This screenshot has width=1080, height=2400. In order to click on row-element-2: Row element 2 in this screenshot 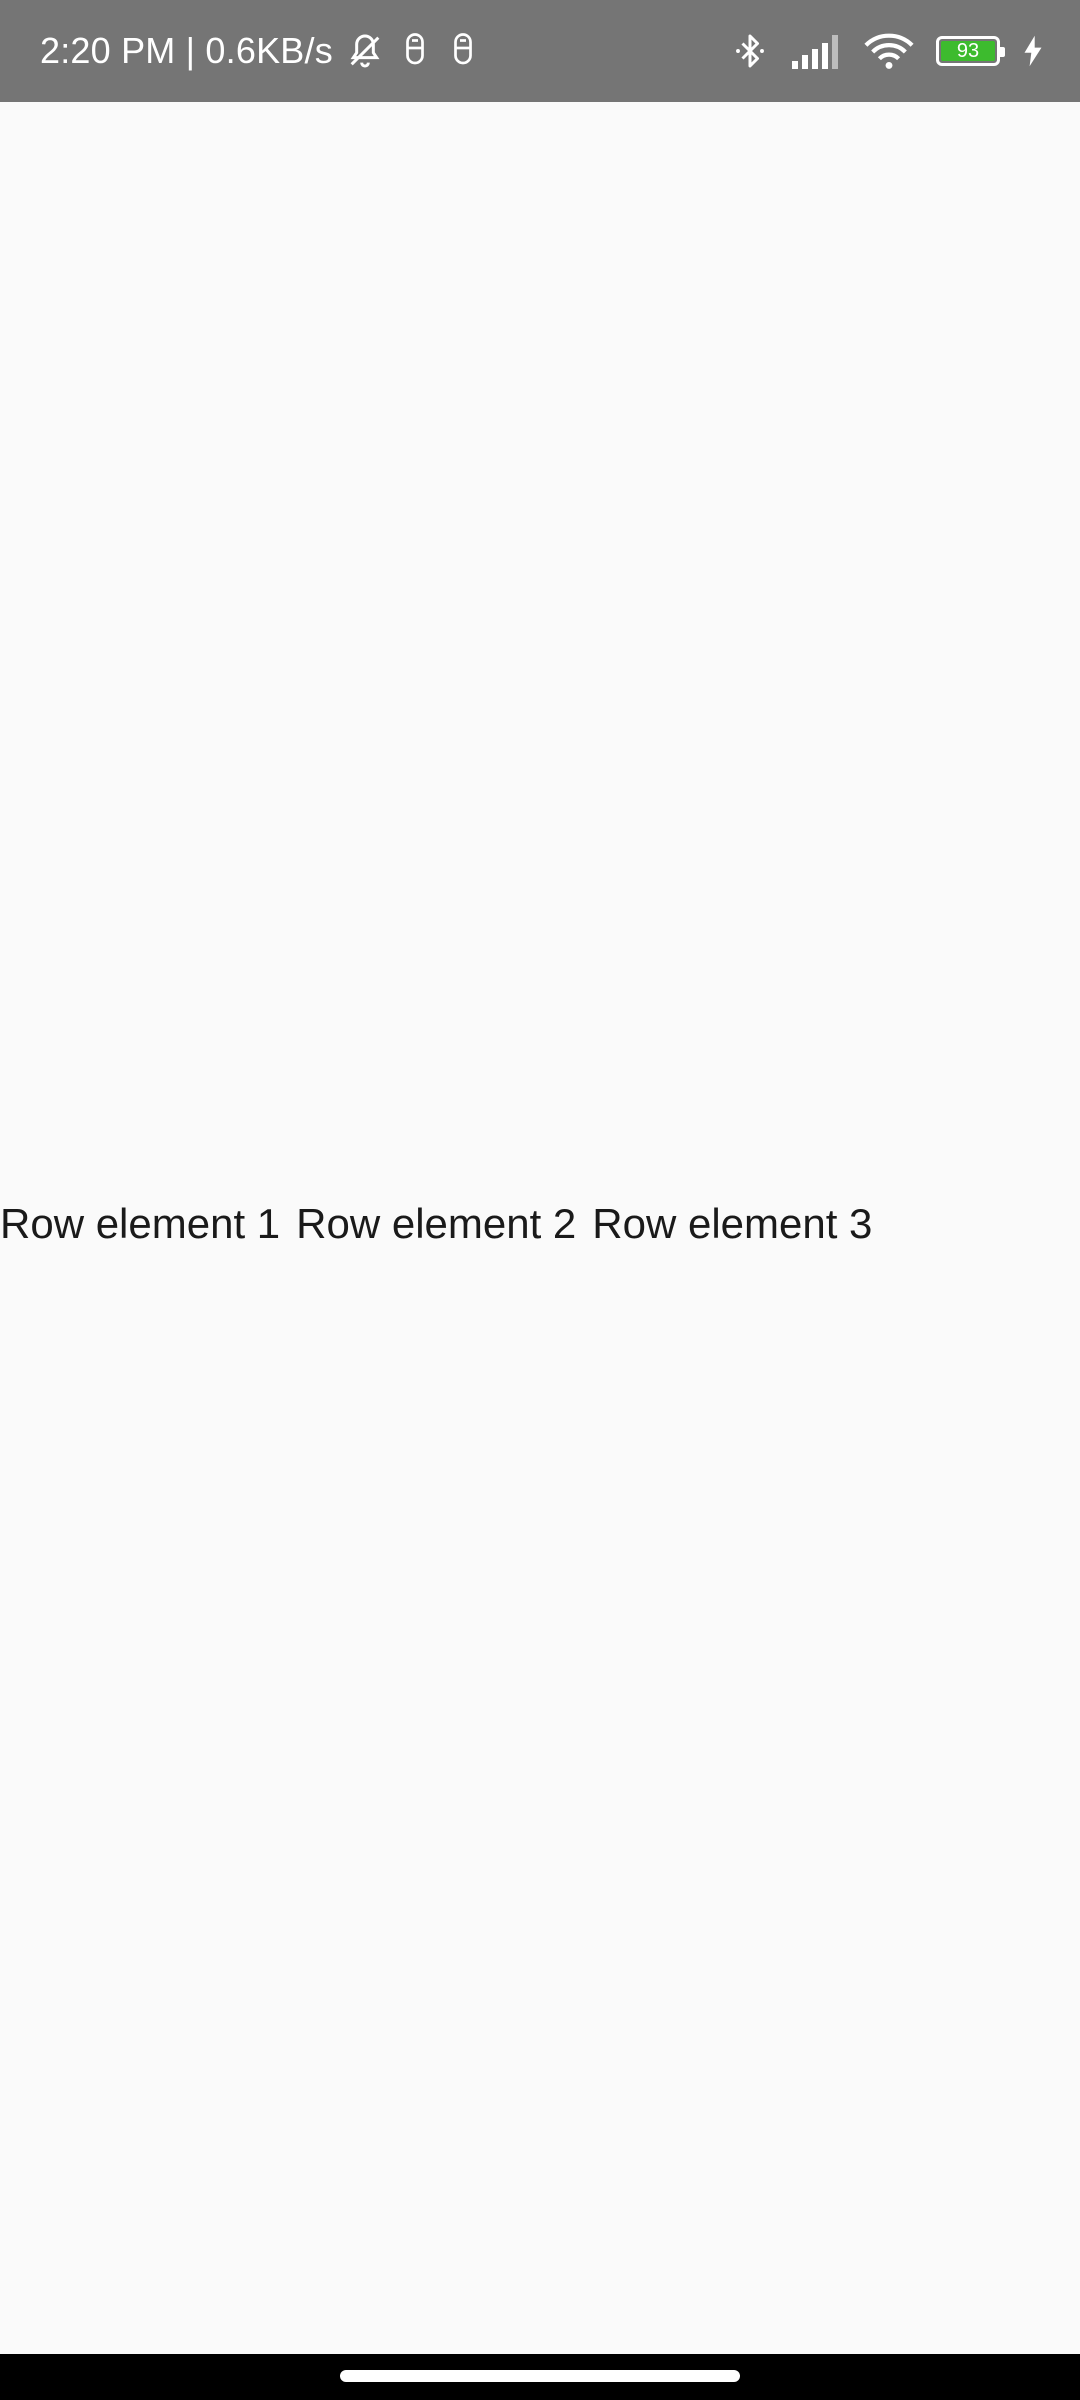, I will do `click(436, 1223)`.